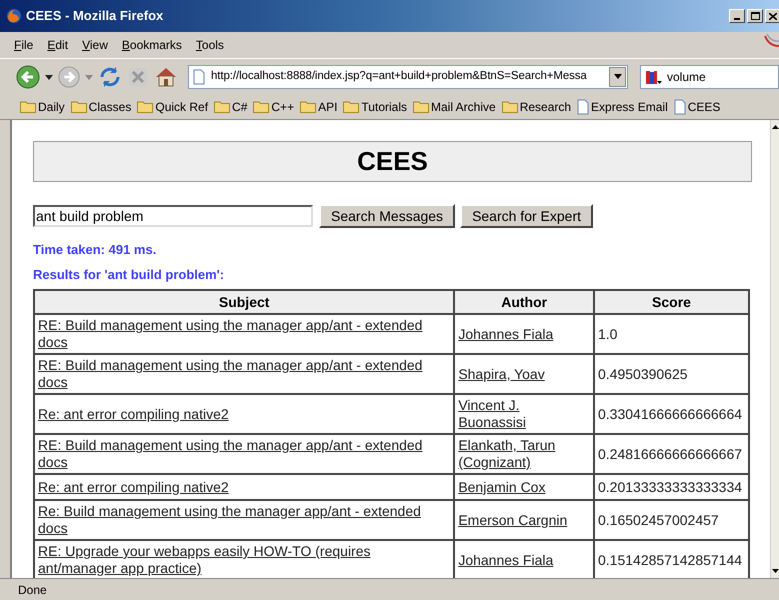  What do you see at coordinates (387, 216) in the screenshot?
I see `search-button: Search Messages` at bounding box center [387, 216].